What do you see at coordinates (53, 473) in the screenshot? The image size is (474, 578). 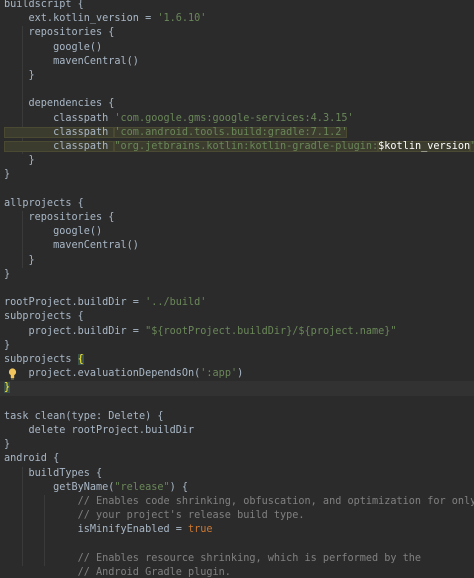 I see `code-token: buildTypes {` at bounding box center [53, 473].